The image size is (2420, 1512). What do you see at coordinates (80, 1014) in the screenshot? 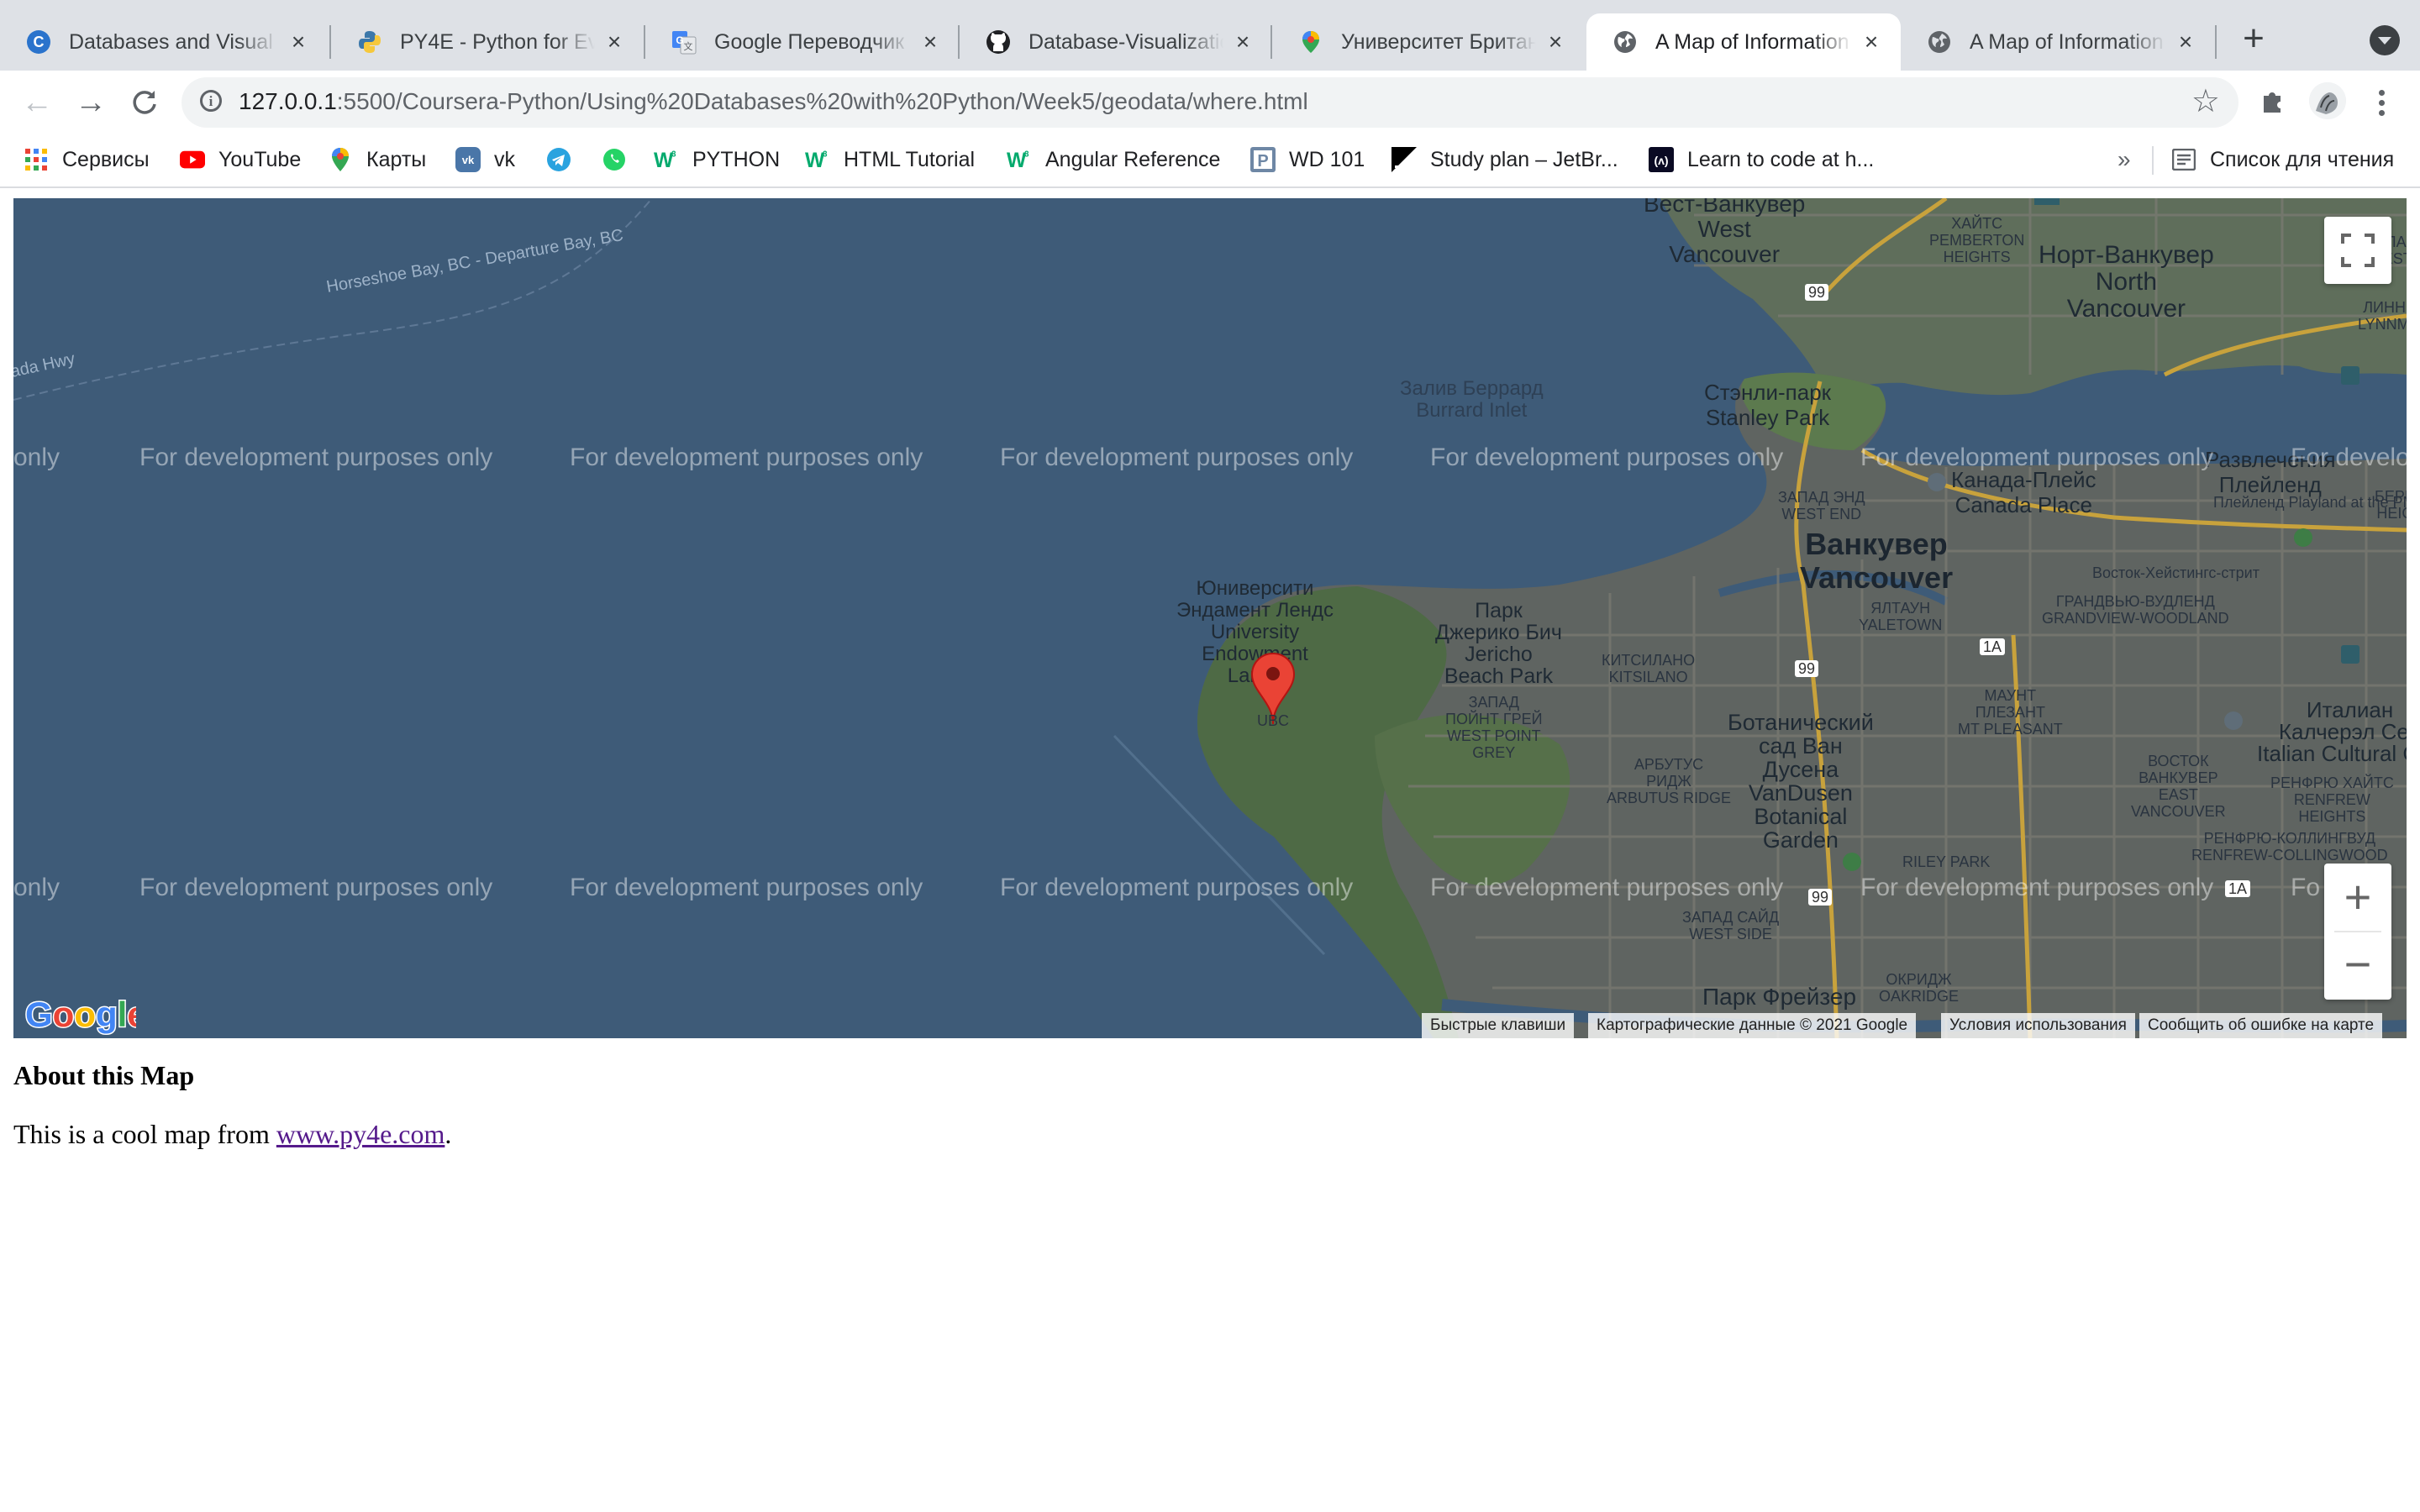
I see `svg-text: Google` at bounding box center [80, 1014].